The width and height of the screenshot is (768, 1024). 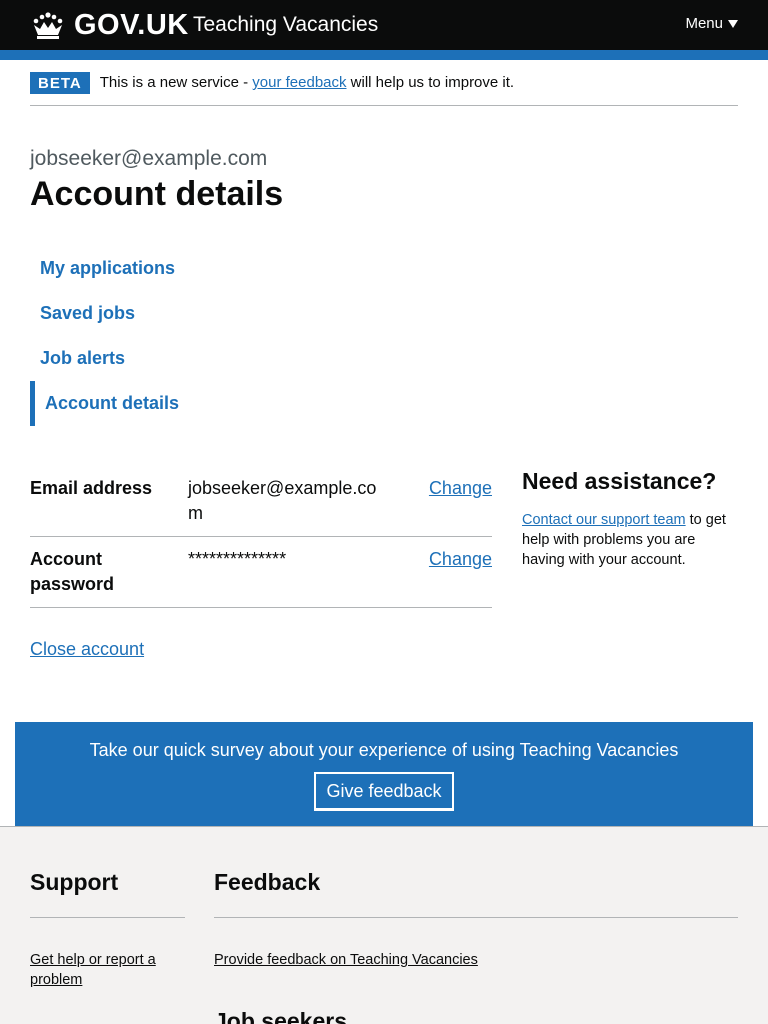 I want to click on footer-support-column: Support Get help or report a problem, so click(x=107, y=908).